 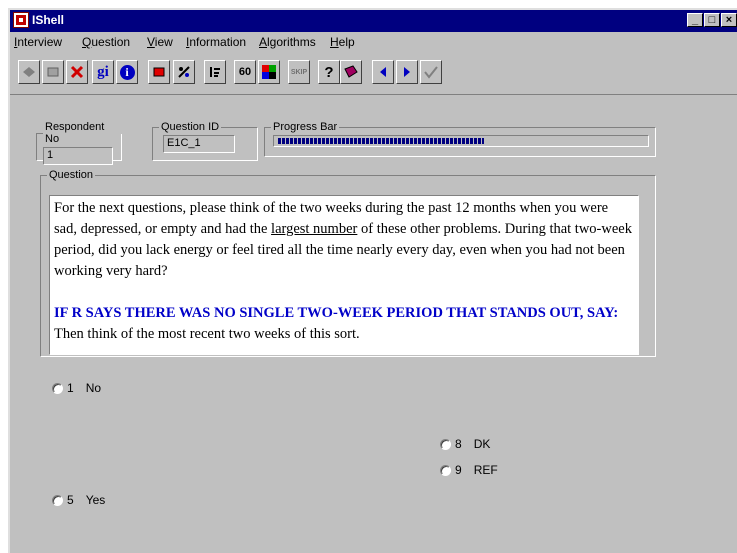 What do you see at coordinates (695, 20) in the screenshot?
I see `minimize-button: _` at bounding box center [695, 20].